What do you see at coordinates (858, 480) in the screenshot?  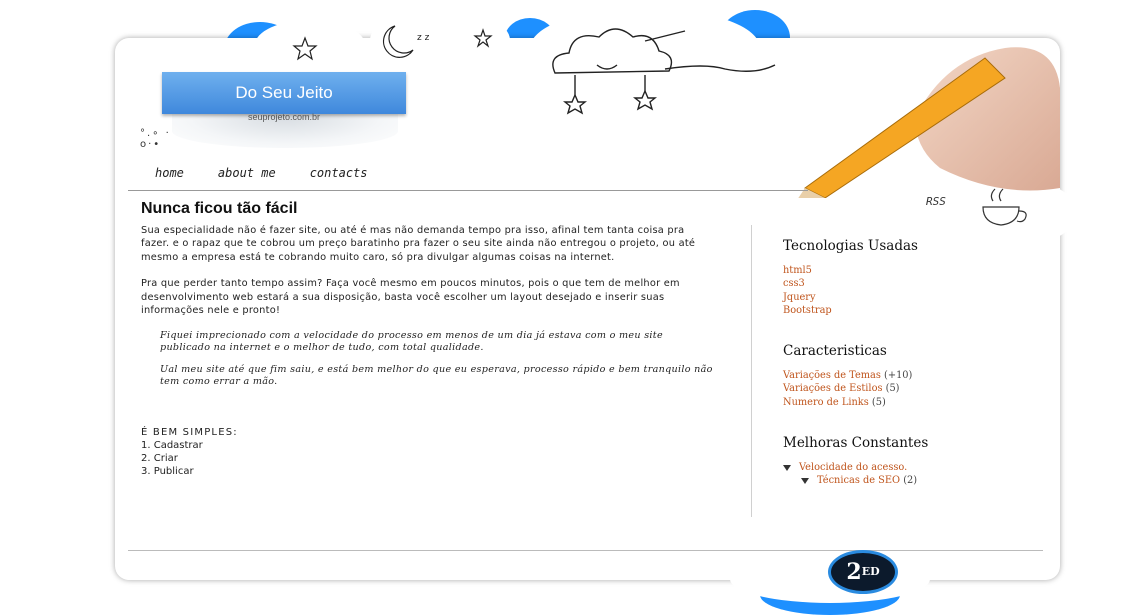 I see `sidebar-link: Técnicas de SEO` at bounding box center [858, 480].